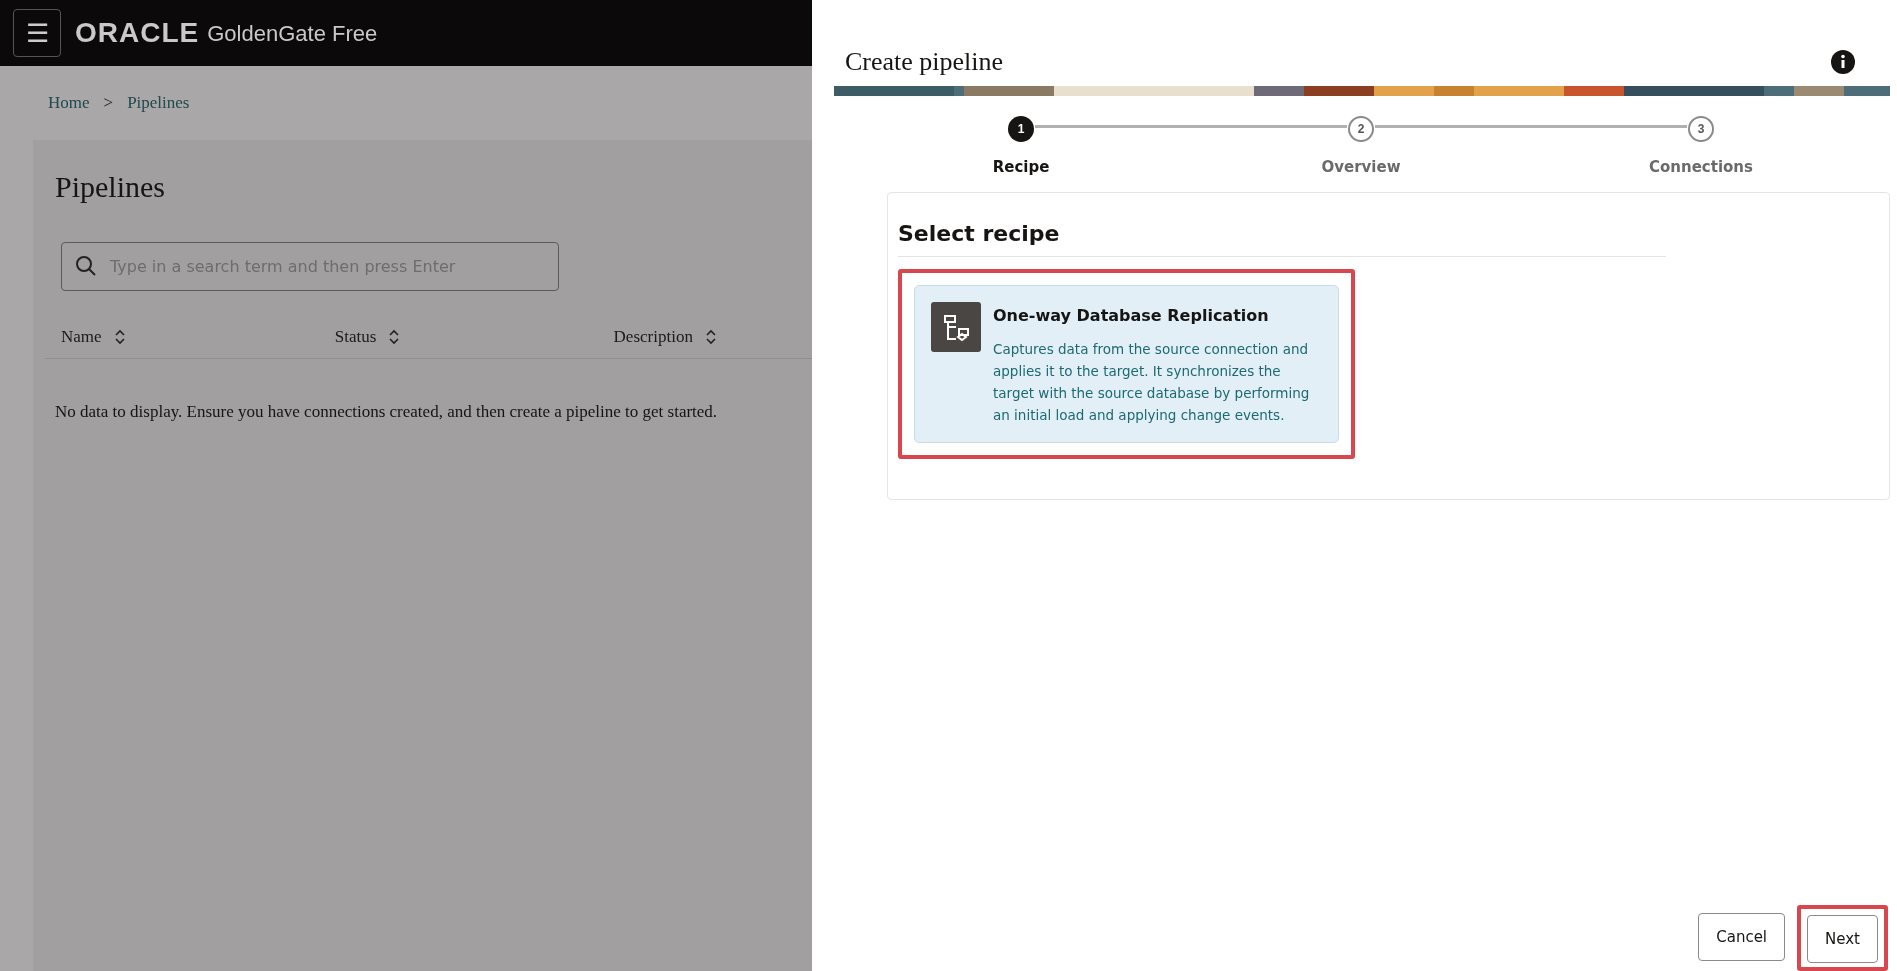  What do you see at coordinates (1843, 61) in the screenshot?
I see `info-icon` at bounding box center [1843, 61].